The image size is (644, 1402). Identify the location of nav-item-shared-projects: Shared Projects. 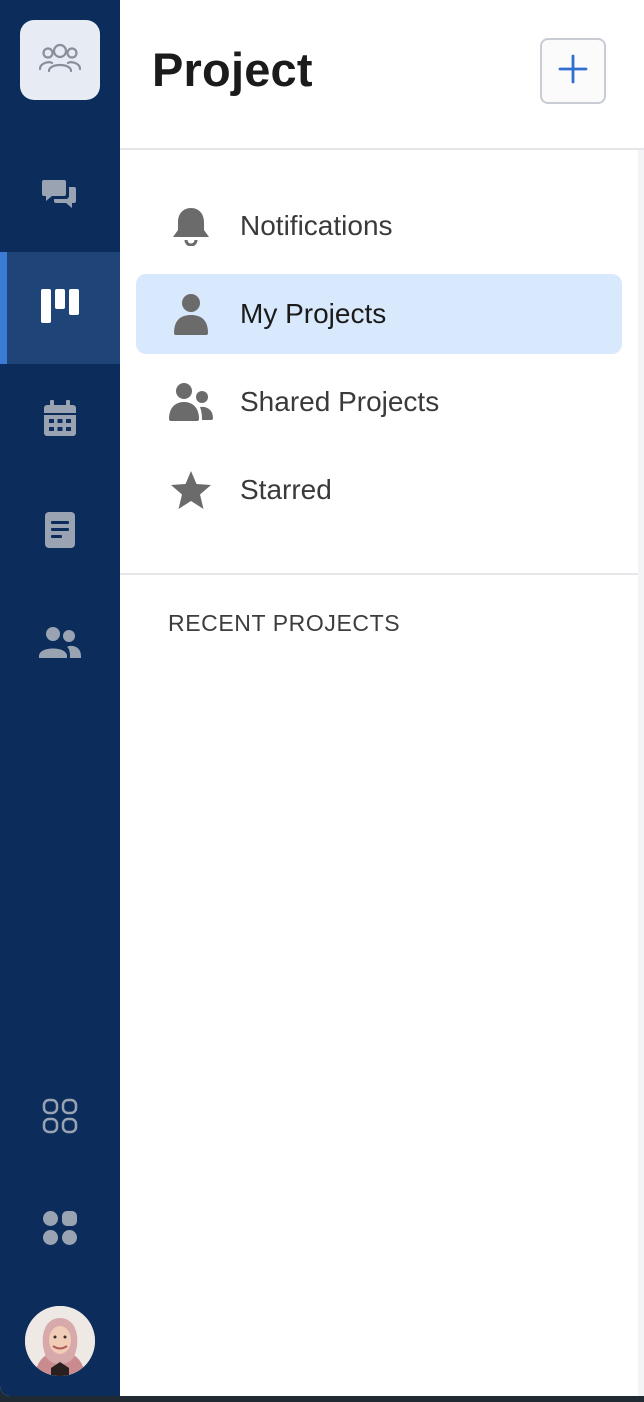
(379, 402).